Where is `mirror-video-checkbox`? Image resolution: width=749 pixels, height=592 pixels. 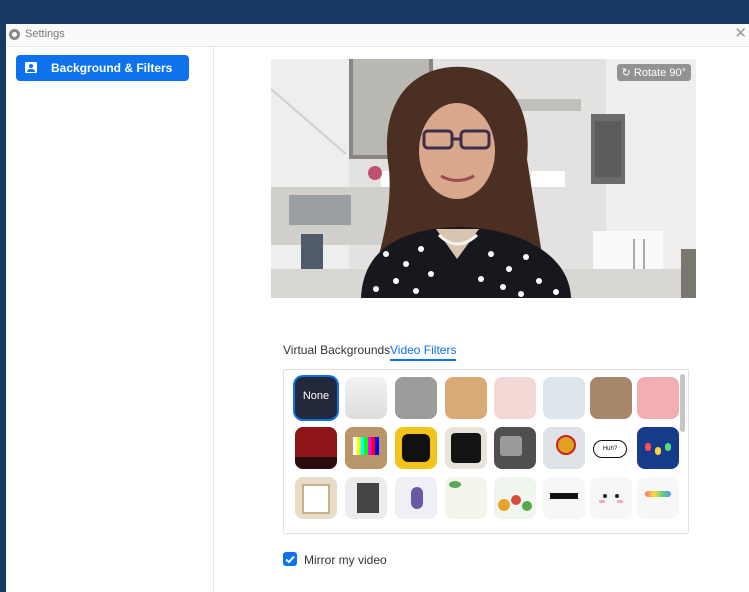 mirror-video-checkbox is located at coordinates (290, 559).